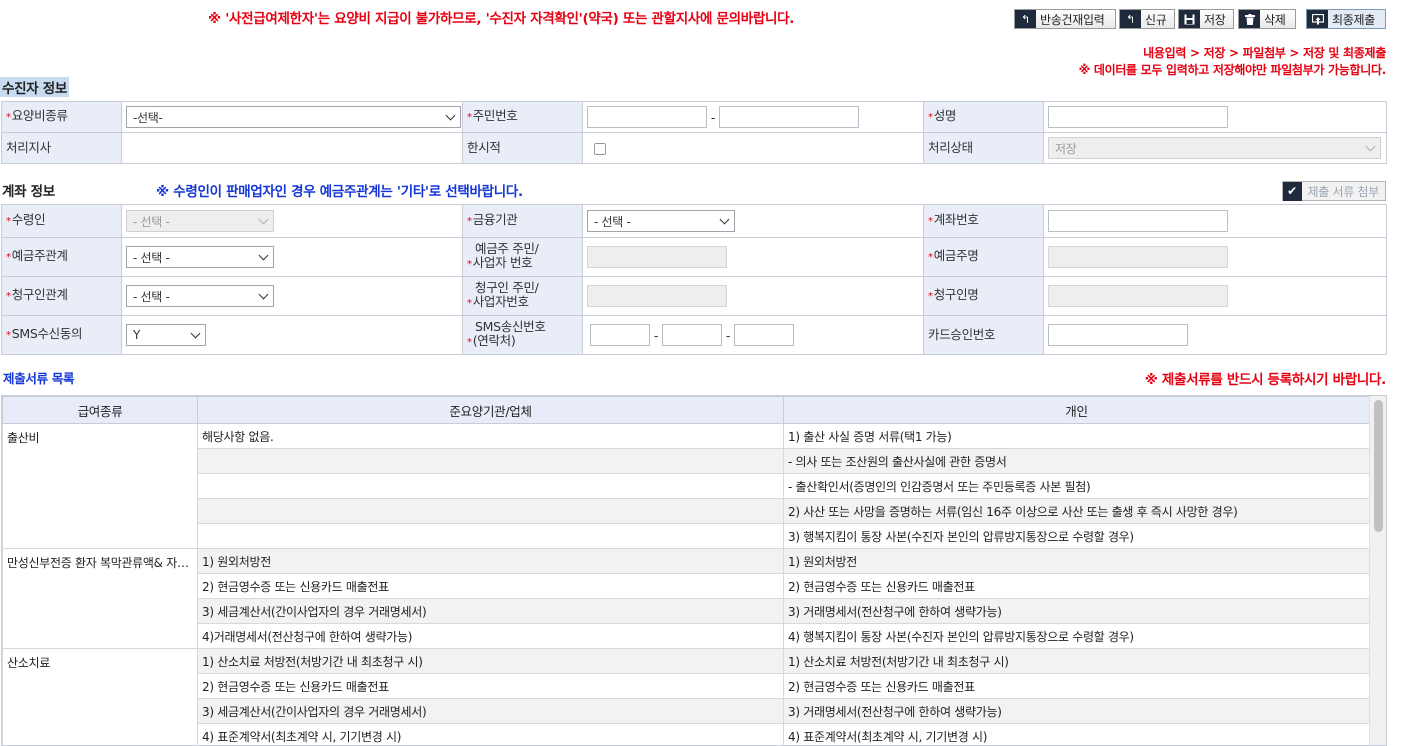 The height and width of the screenshot is (746, 1407). Describe the element at coordinates (1076, 661) in the screenshot. I see `personal-doc-cell: 1) 산소치료 처방전(처방기간 내 최초청구 시)` at that location.